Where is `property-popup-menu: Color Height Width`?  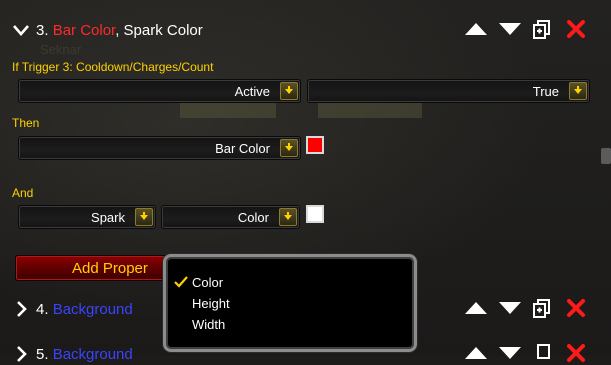 property-popup-menu: Color Height Width is located at coordinates (290, 303).